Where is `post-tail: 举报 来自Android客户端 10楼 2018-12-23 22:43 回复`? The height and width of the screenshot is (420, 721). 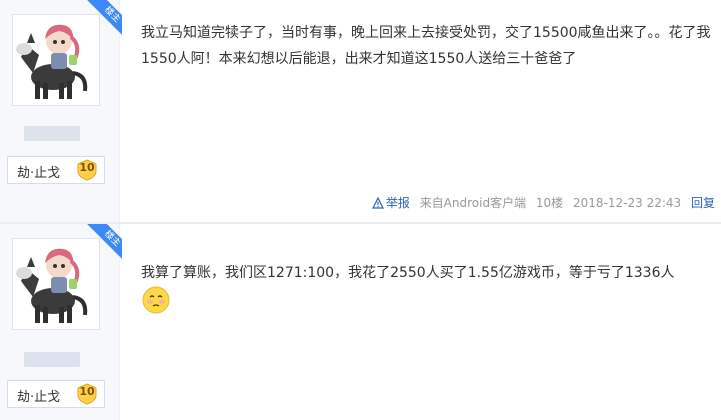 post-tail: 举报 来自Android客户端 10楼 2018-12-23 22:43 回复 is located at coordinates (540, 203).